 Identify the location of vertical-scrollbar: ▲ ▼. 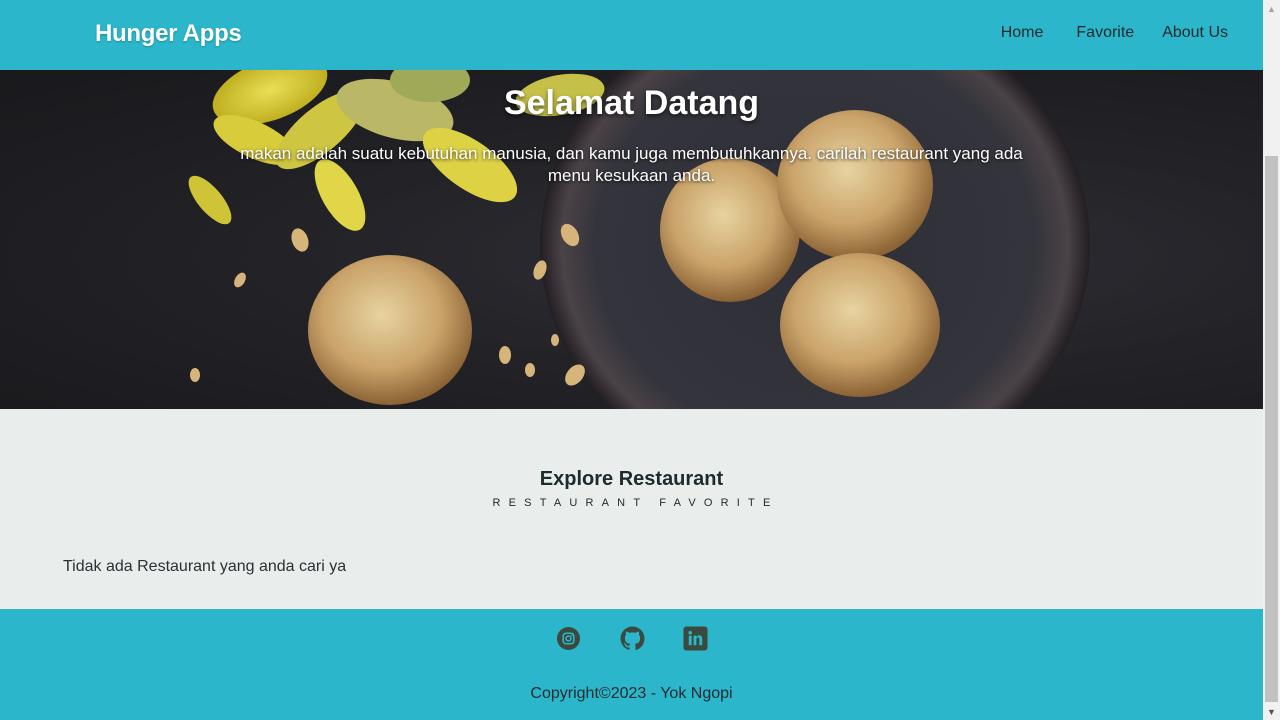
(1271, 360).